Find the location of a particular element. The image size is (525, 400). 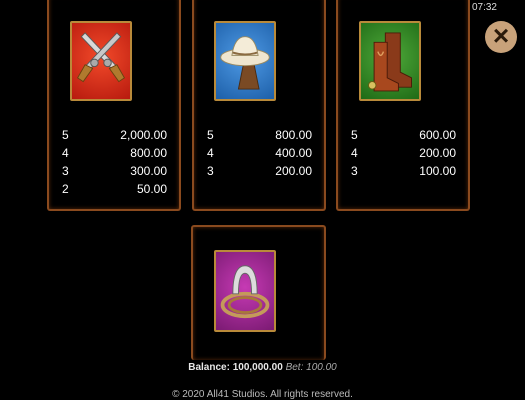

paytable-pistols: 5 2,000.00 4 800.00 3 300.00 2 50.00 is located at coordinates (114, 162).